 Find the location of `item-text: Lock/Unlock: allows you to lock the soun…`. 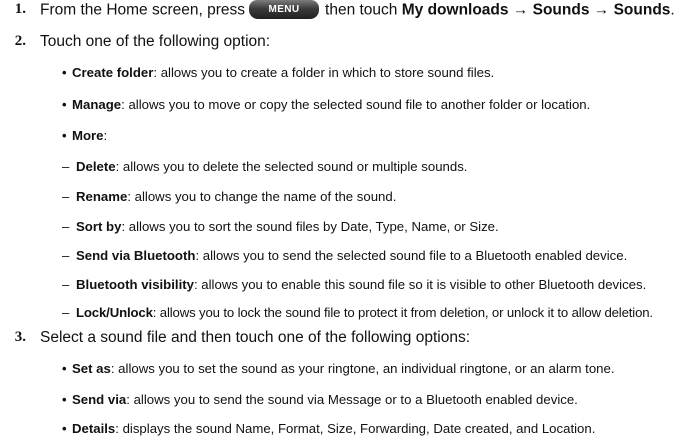

item-text: Lock/Unlock: allows you to lock the soun… is located at coordinates (364, 312).